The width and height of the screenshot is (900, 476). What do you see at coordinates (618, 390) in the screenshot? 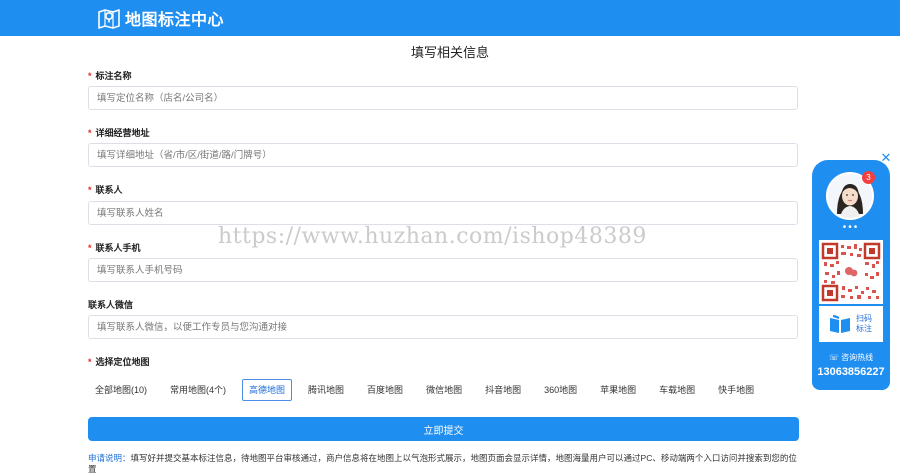
I see `map-tab-apple: 苹果地图` at bounding box center [618, 390].